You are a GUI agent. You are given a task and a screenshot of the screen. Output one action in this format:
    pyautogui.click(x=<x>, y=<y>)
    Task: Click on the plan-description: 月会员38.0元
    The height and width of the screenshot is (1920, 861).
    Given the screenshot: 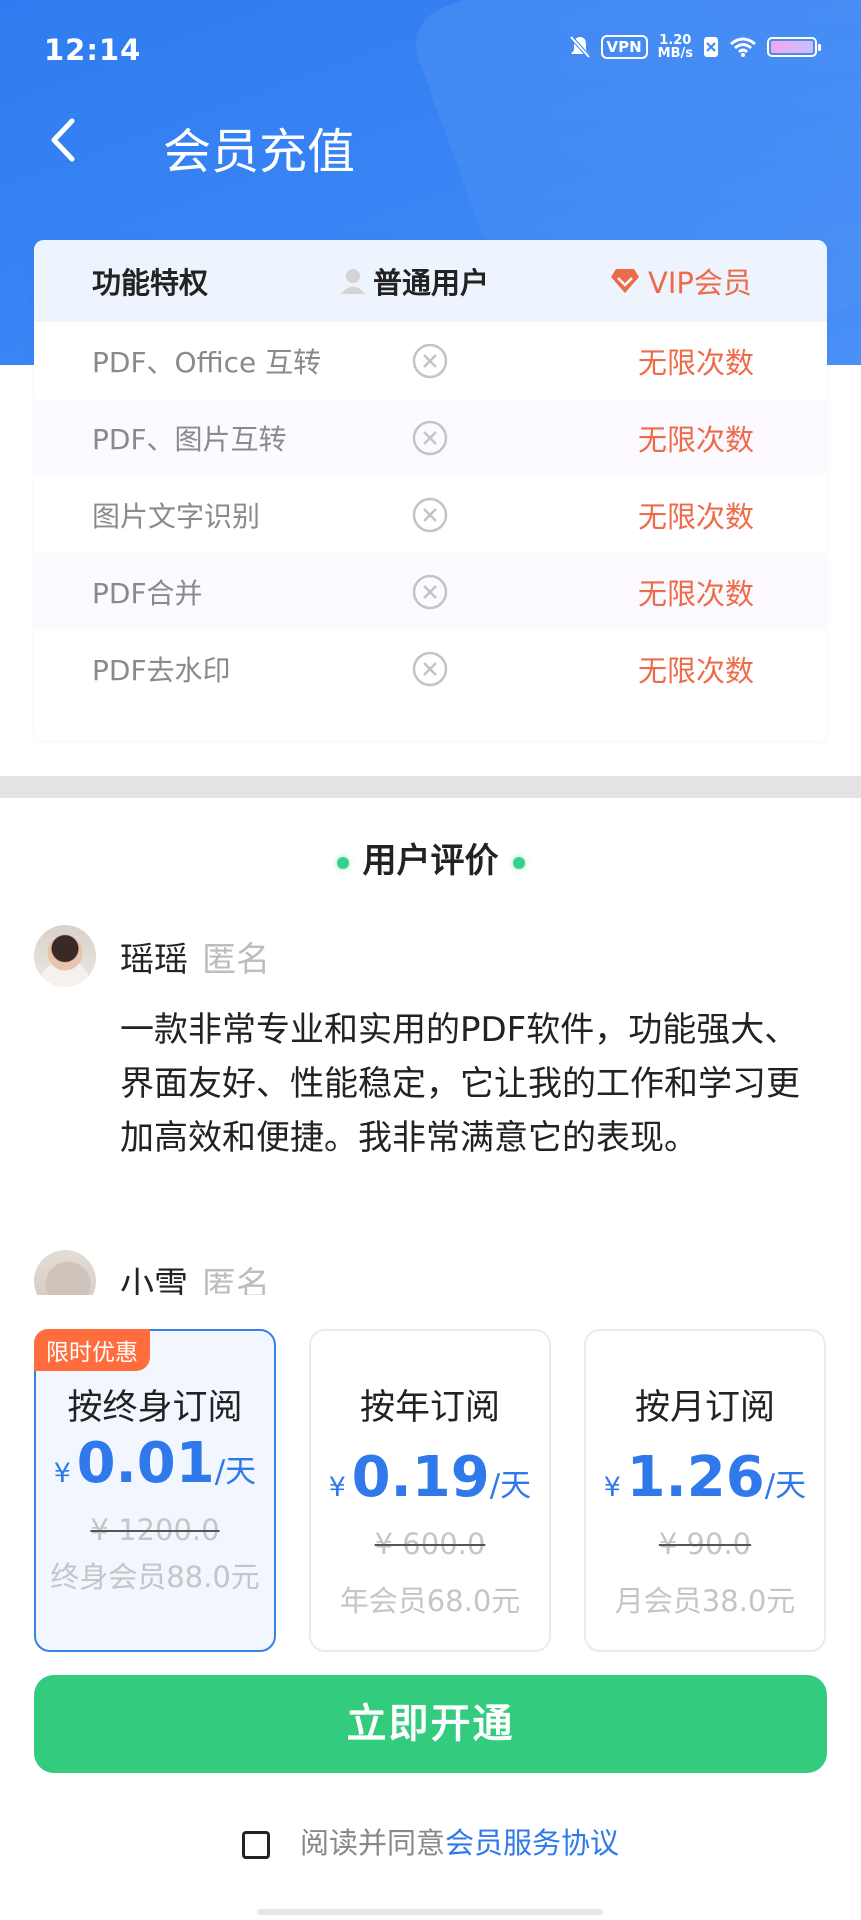 What is the action you would take?
    pyautogui.click(x=705, y=1601)
    